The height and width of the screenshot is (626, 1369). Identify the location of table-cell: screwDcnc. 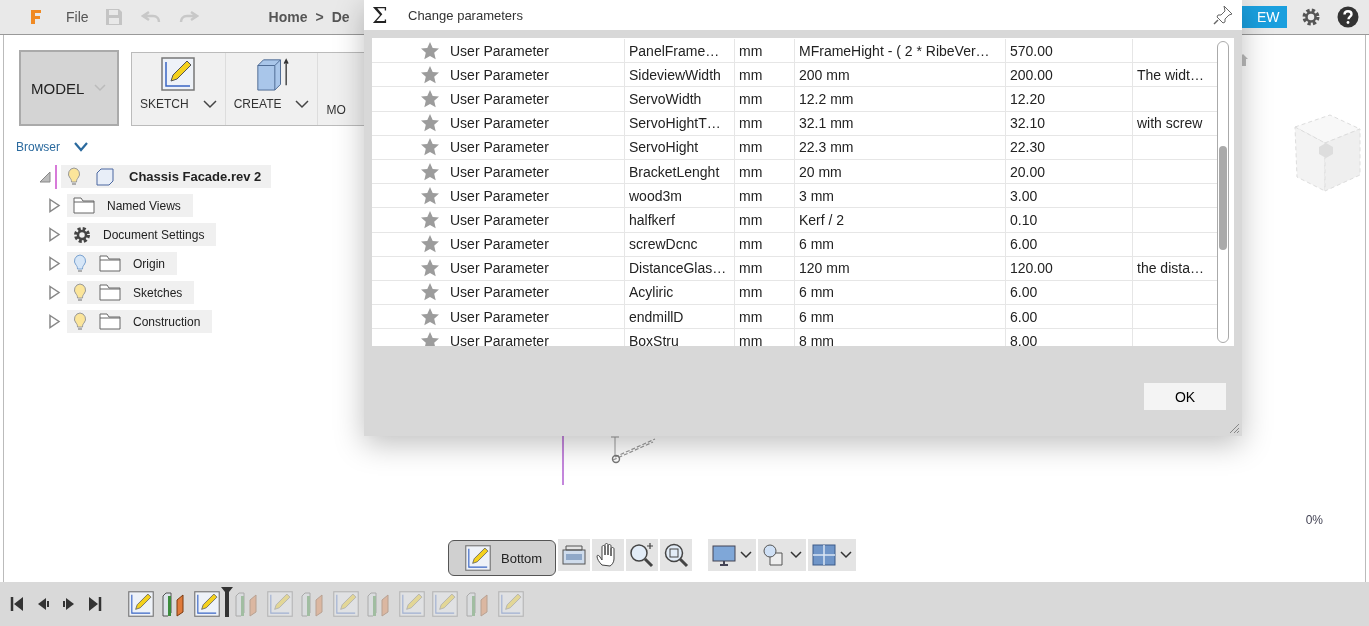
(680, 244).